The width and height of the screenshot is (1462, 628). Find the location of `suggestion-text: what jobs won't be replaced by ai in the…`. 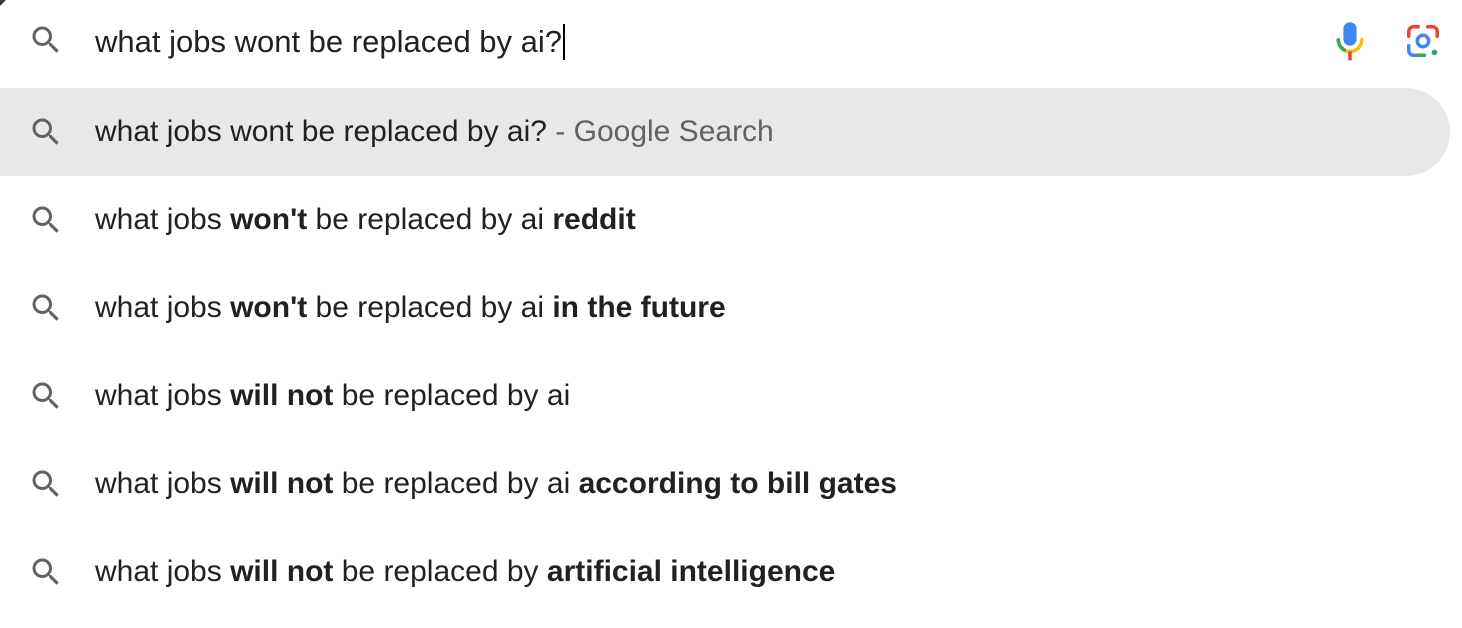

suggestion-text: what jobs won't be replaced by ai in the… is located at coordinates (410, 308).